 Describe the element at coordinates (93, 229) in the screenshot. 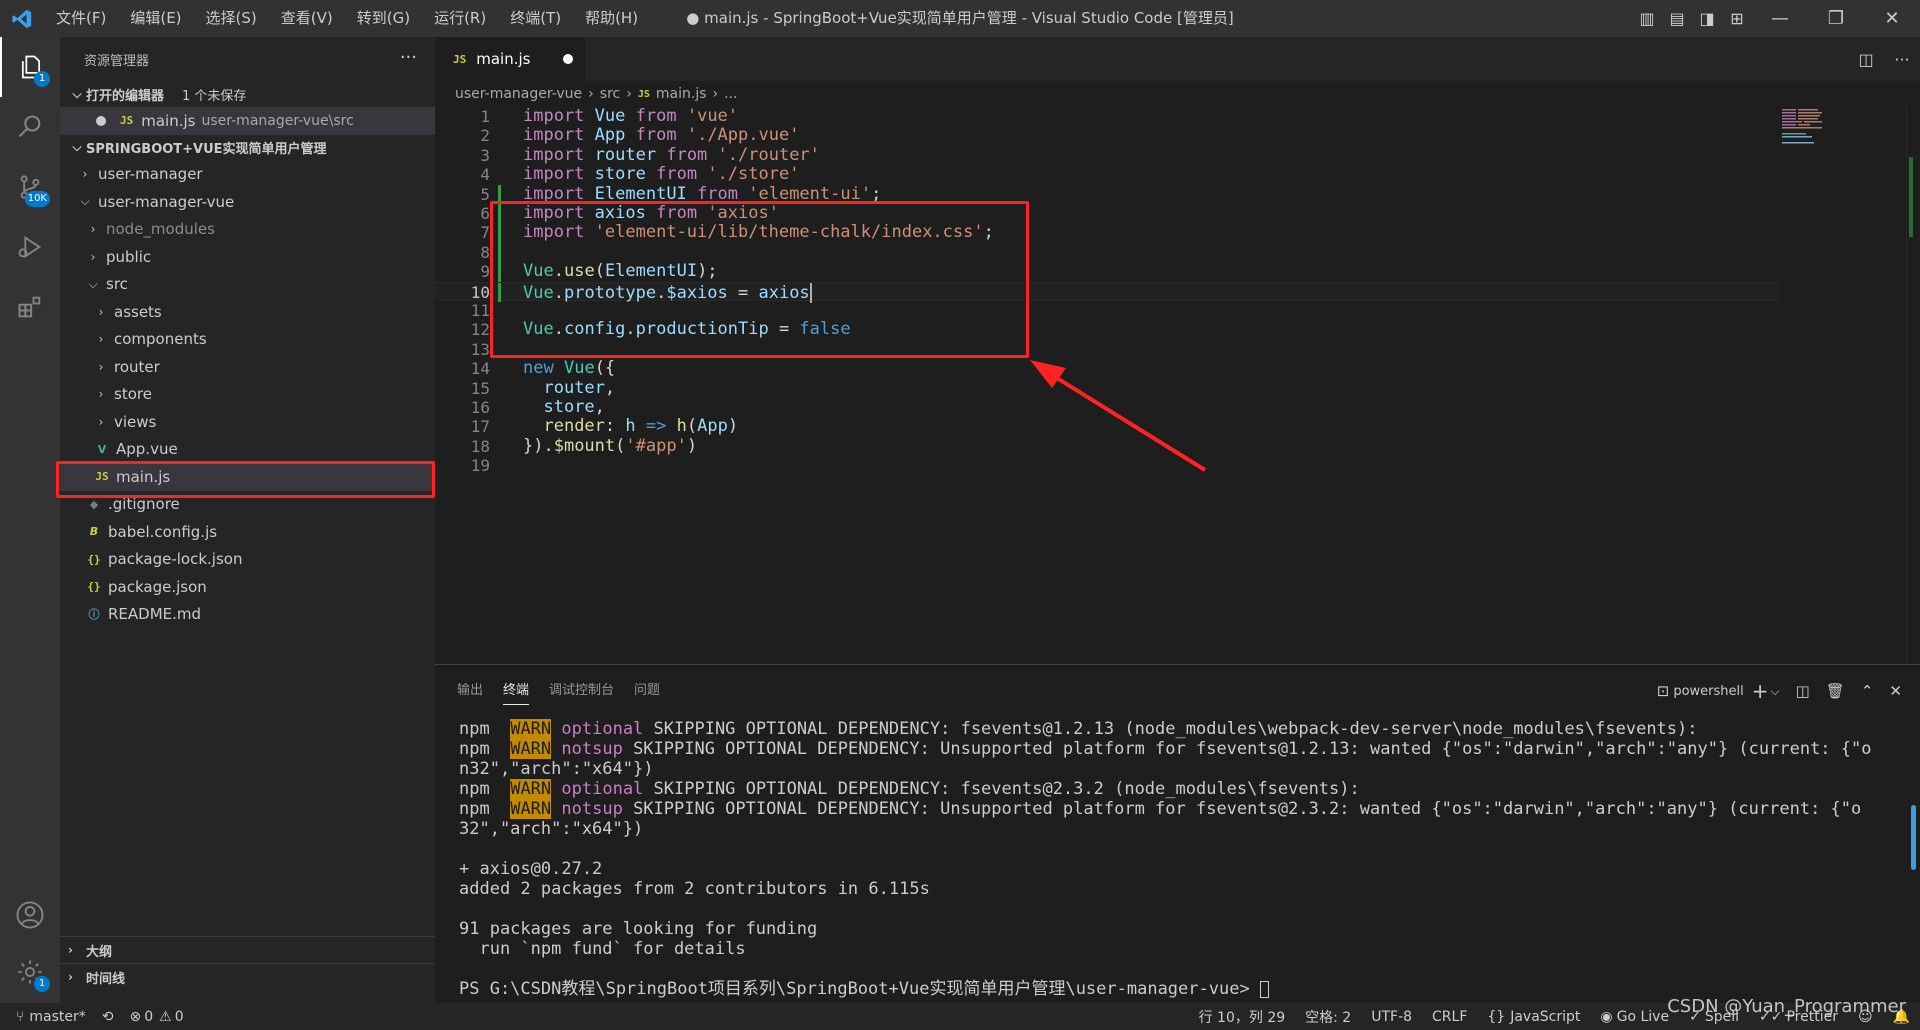

I see `chevron-right-icon: ›` at that location.